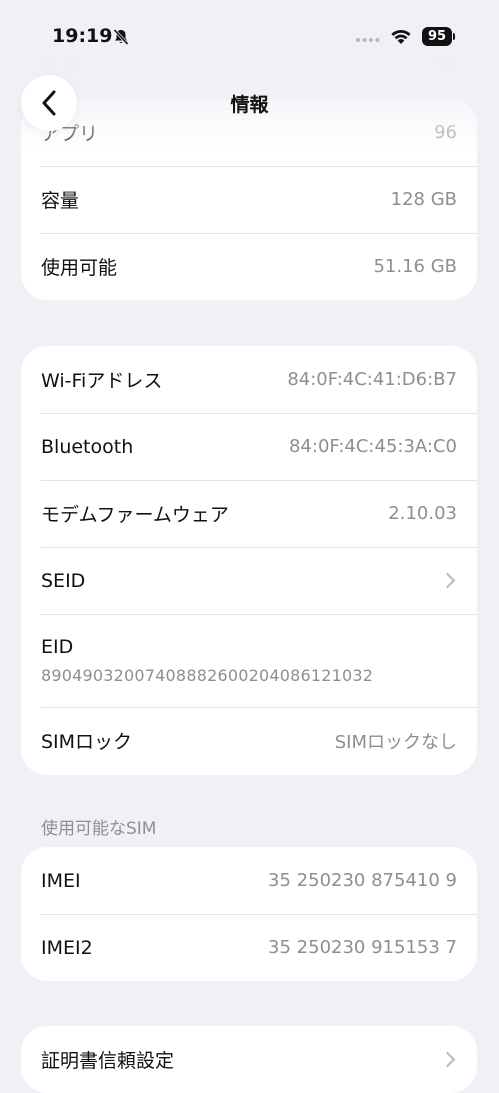 The height and width of the screenshot is (1093, 499). Describe the element at coordinates (135, 515) in the screenshot. I see `modem-firmware-label: モデムファームウェア` at that location.